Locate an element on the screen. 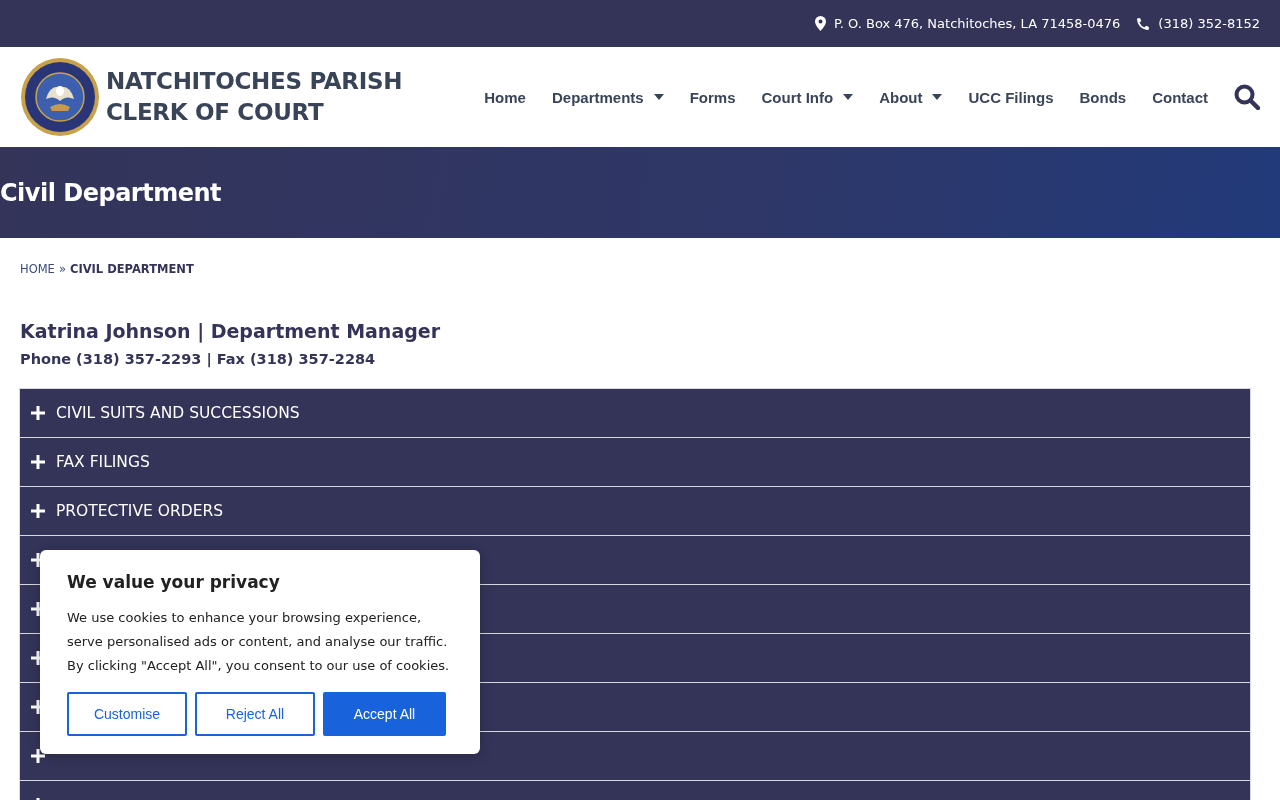  site-title: NATCHITOCHES PARISH CLERK OF COURT is located at coordinates (254, 97).